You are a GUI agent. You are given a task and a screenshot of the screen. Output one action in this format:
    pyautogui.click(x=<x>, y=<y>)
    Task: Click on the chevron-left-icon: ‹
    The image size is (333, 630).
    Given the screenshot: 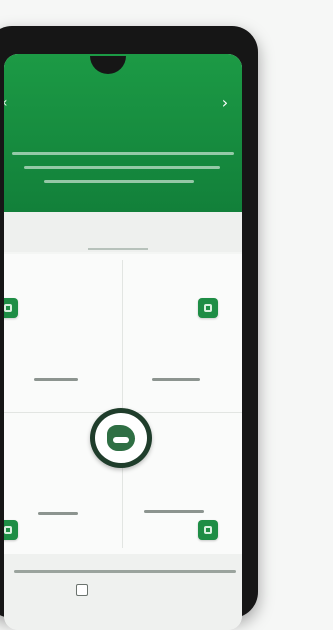 What is the action you would take?
    pyautogui.click(x=6, y=103)
    